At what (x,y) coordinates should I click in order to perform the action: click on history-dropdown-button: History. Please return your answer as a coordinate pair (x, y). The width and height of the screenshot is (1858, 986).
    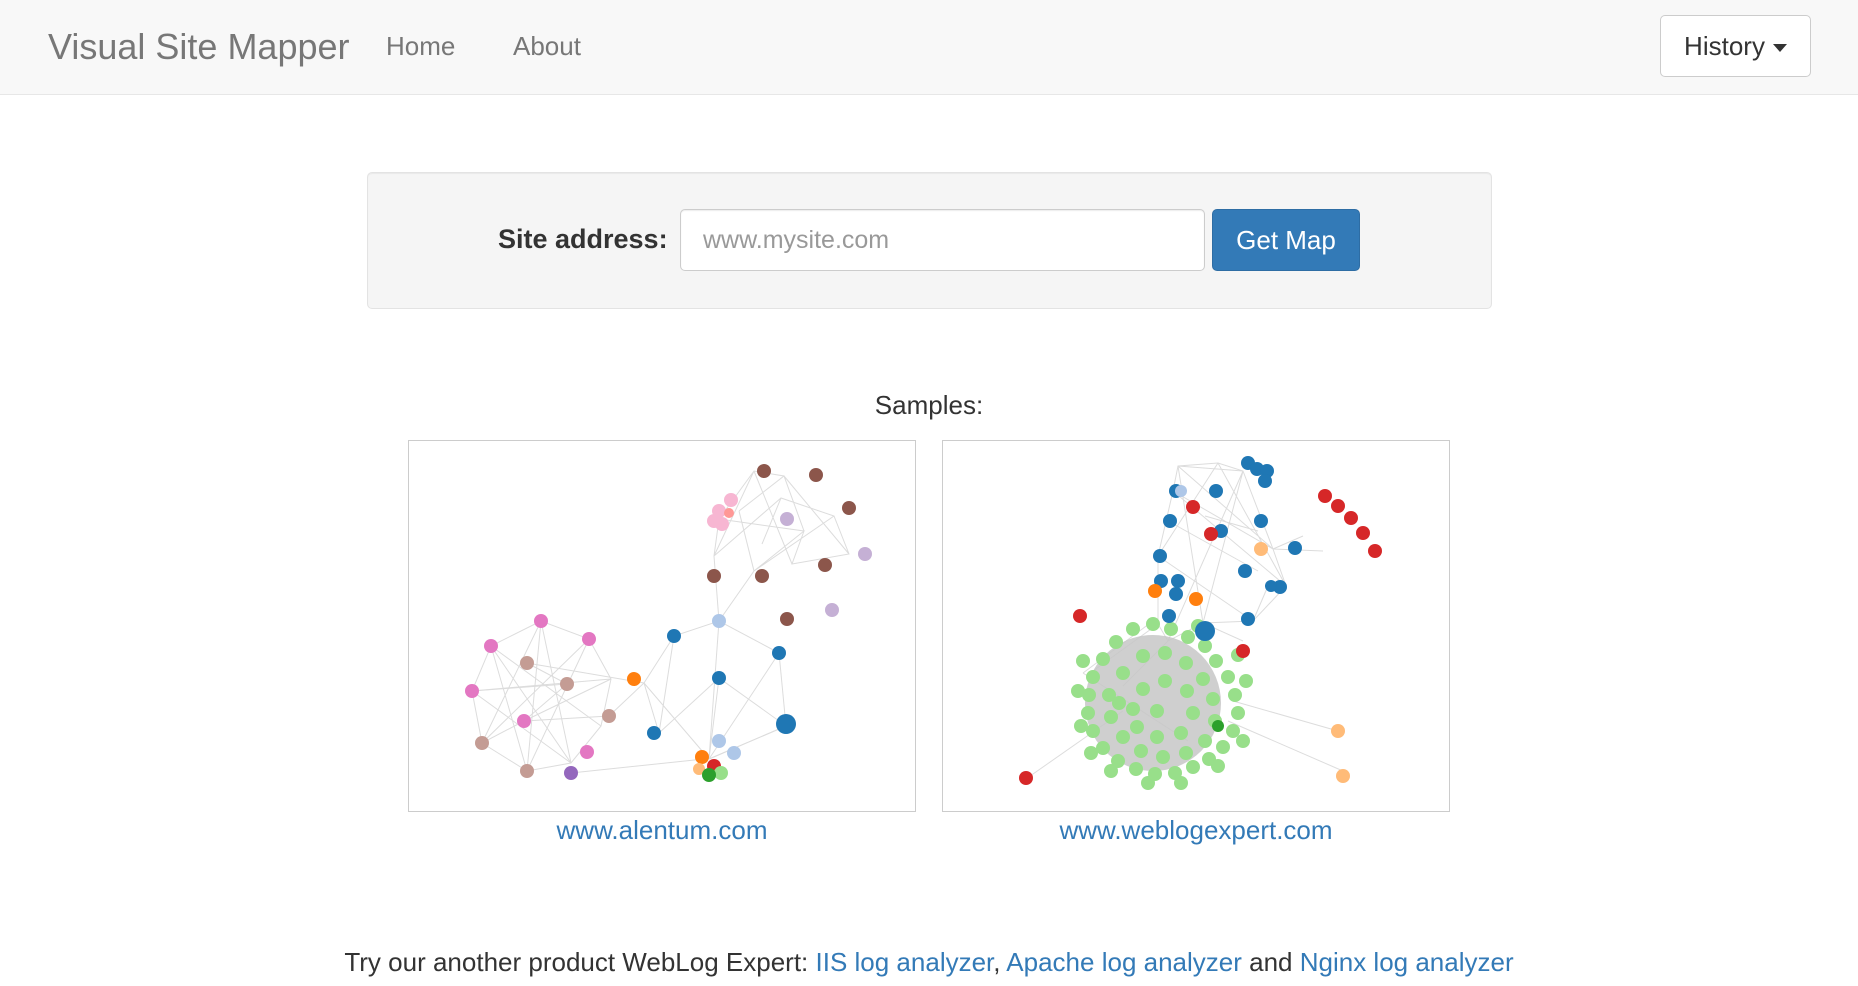
    Looking at the image, I should click on (1735, 46).